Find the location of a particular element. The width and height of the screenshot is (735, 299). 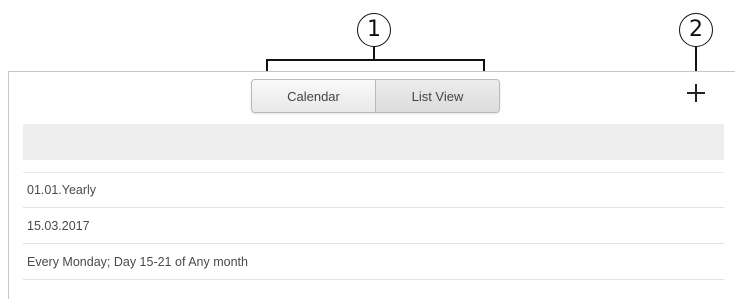

plus-icon is located at coordinates (696, 93).